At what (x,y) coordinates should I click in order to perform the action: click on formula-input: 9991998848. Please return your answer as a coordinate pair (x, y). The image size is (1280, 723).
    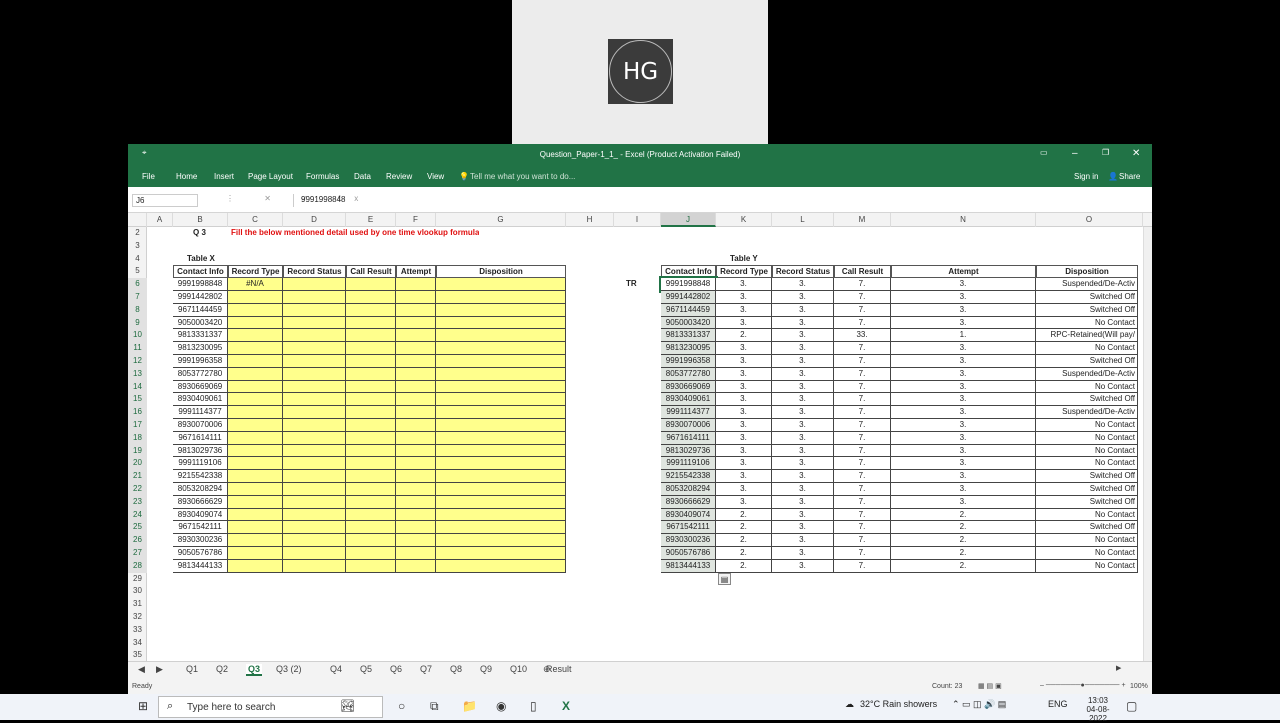
    Looking at the image, I should click on (718, 200).